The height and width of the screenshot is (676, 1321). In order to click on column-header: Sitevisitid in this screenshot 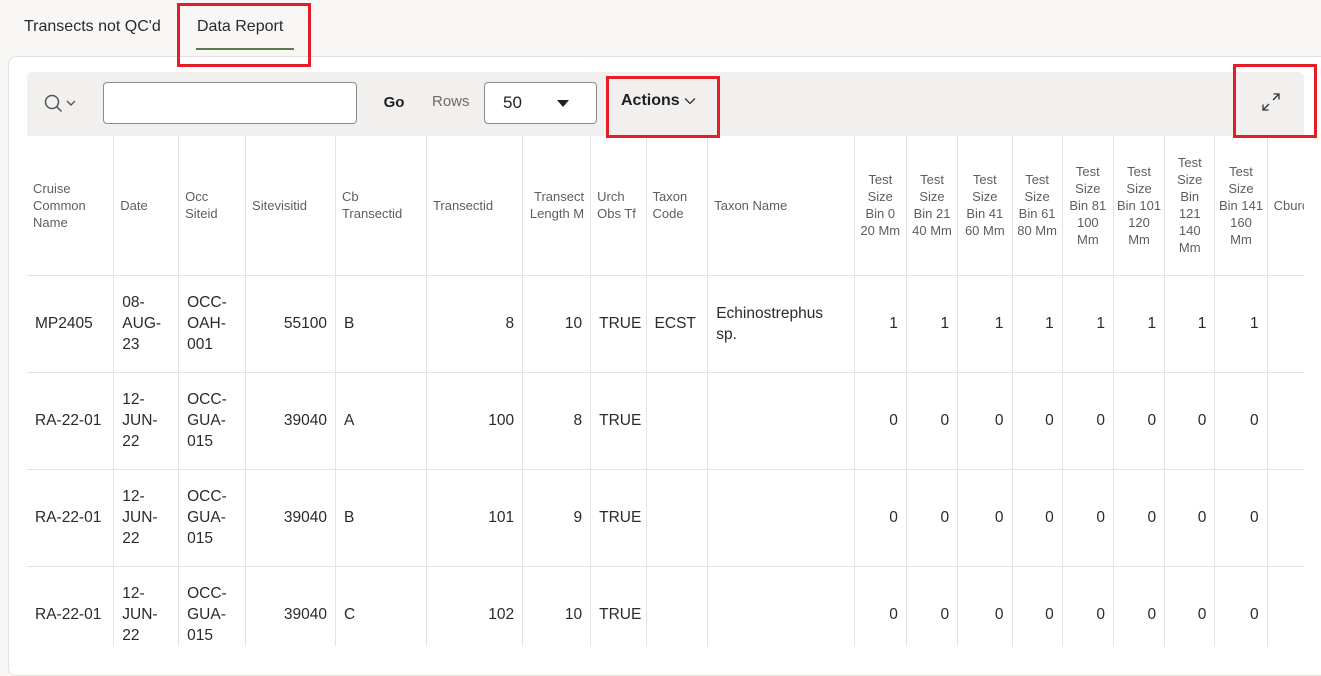, I will do `click(290, 206)`.